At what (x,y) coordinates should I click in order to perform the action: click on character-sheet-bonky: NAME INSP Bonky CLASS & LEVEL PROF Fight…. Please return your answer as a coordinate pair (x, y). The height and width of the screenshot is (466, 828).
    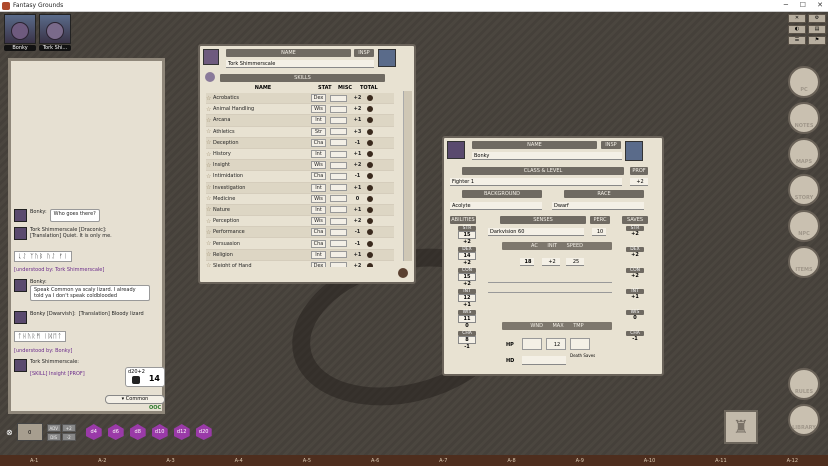
    Looking at the image, I should click on (553, 256).